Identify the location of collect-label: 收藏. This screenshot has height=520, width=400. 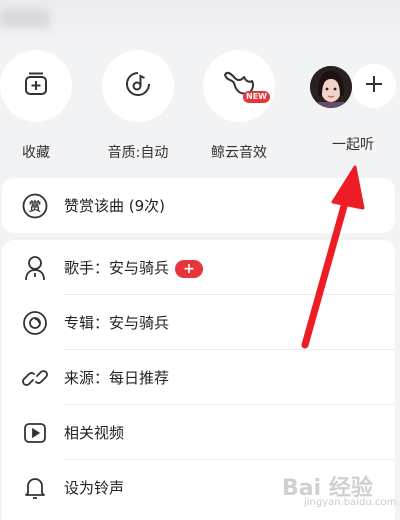
(36, 153).